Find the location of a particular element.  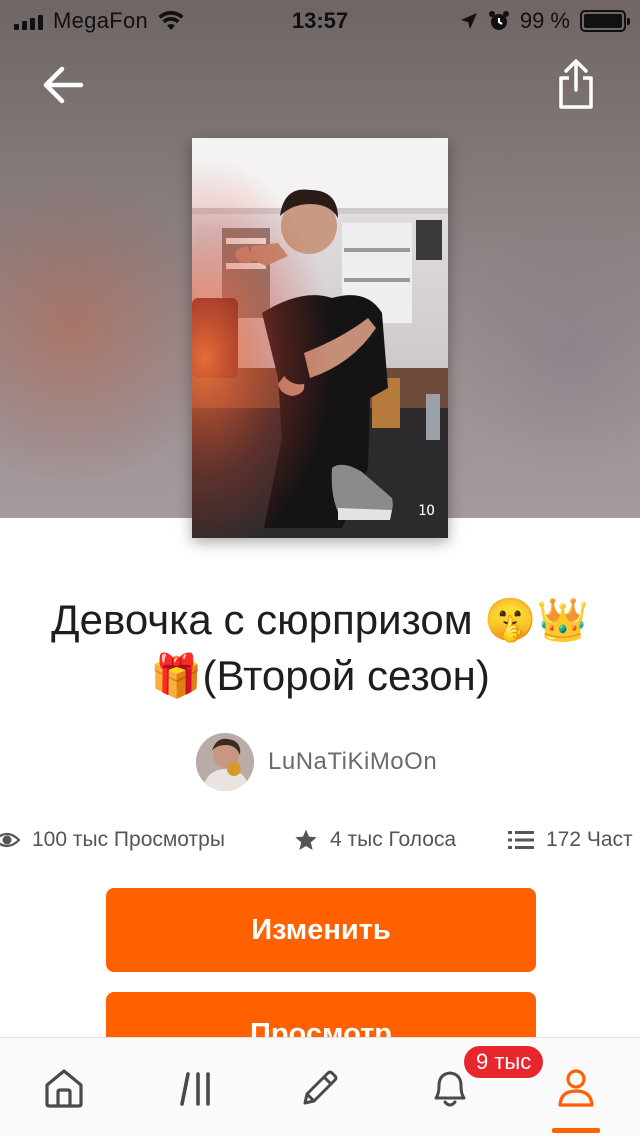

tab-bar is located at coordinates (320, 1086).